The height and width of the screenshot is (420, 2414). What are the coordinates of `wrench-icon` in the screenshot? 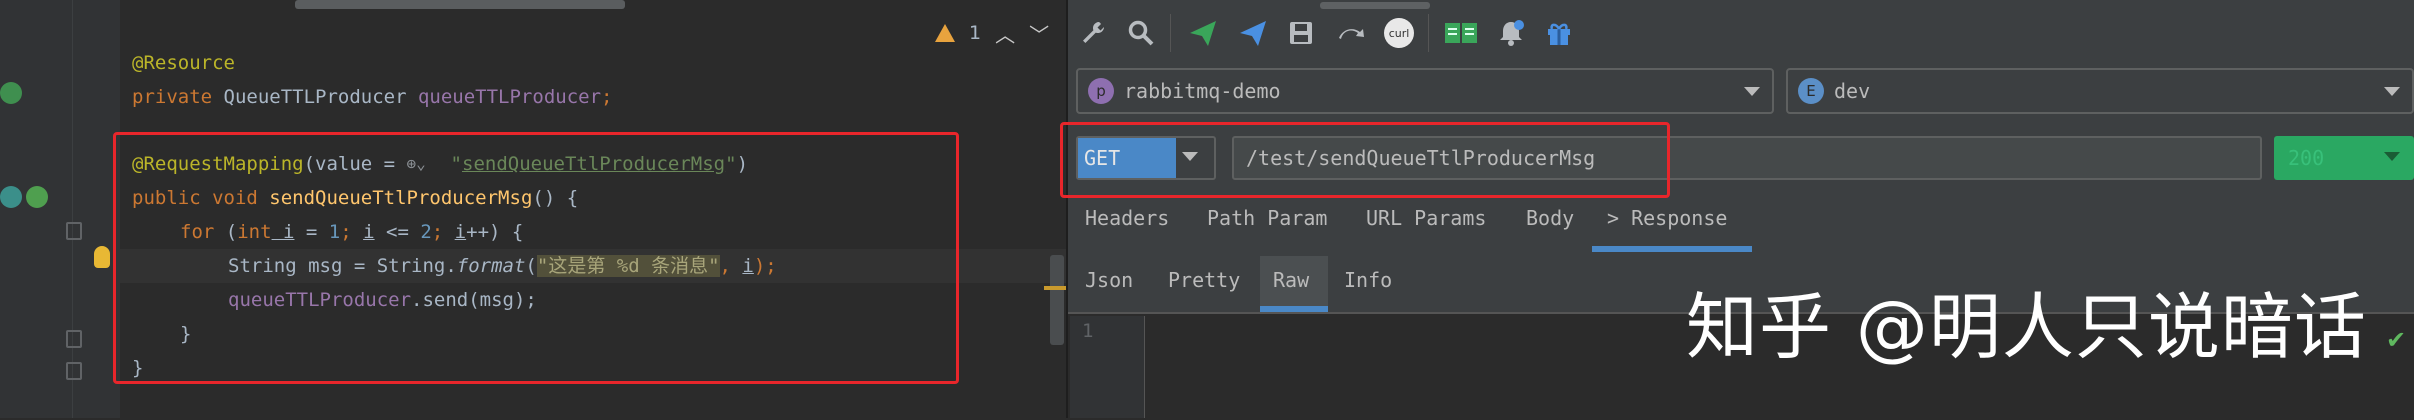 It's located at (1093, 33).